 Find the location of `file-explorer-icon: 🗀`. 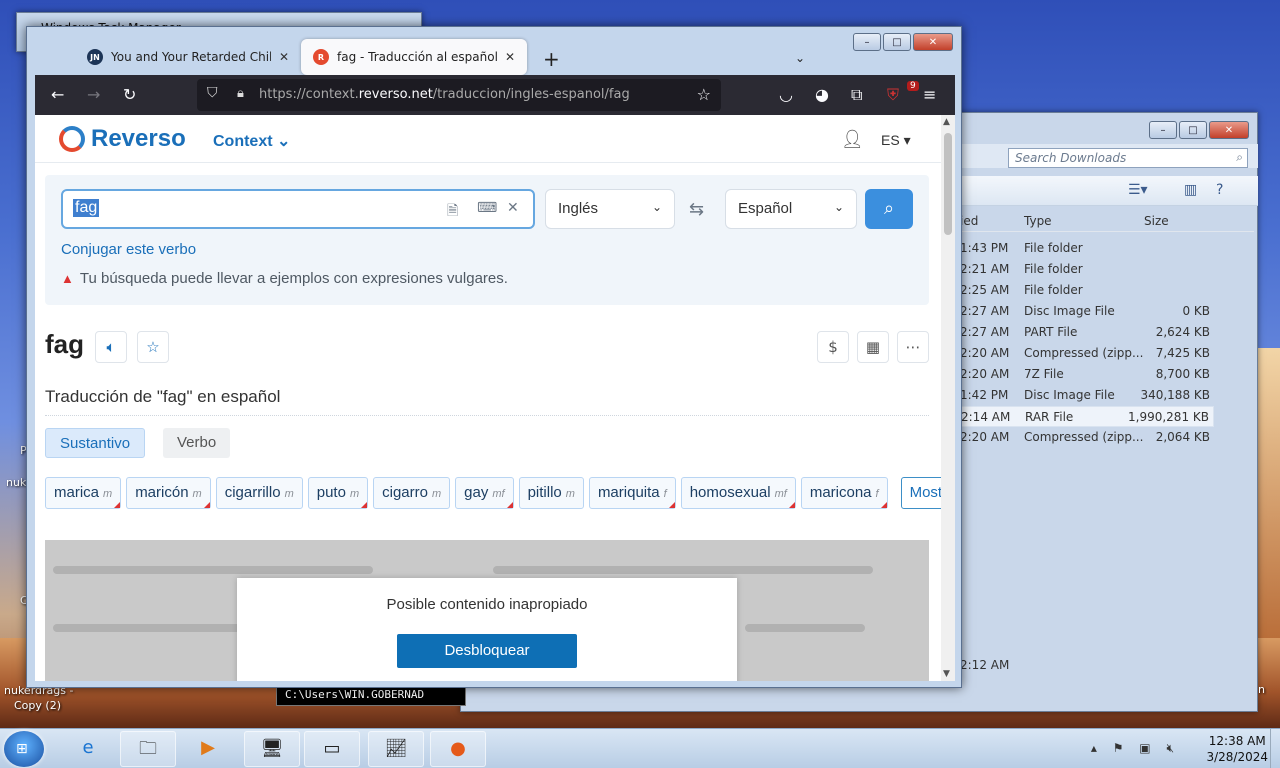

file-explorer-icon: 🗀 is located at coordinates (148, 749).